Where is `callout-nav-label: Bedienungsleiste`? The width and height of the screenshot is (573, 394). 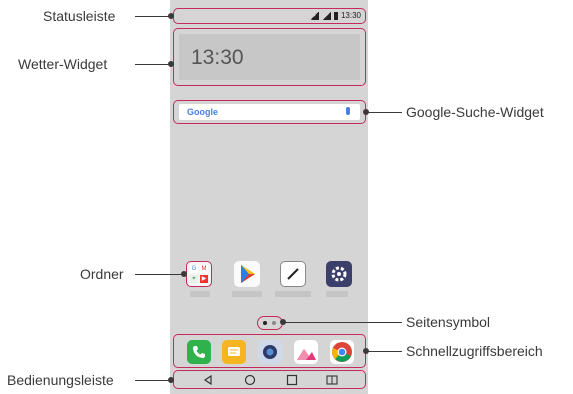
callout-nav-label: Bedienungsleiste is located at coordinates (60, 380).